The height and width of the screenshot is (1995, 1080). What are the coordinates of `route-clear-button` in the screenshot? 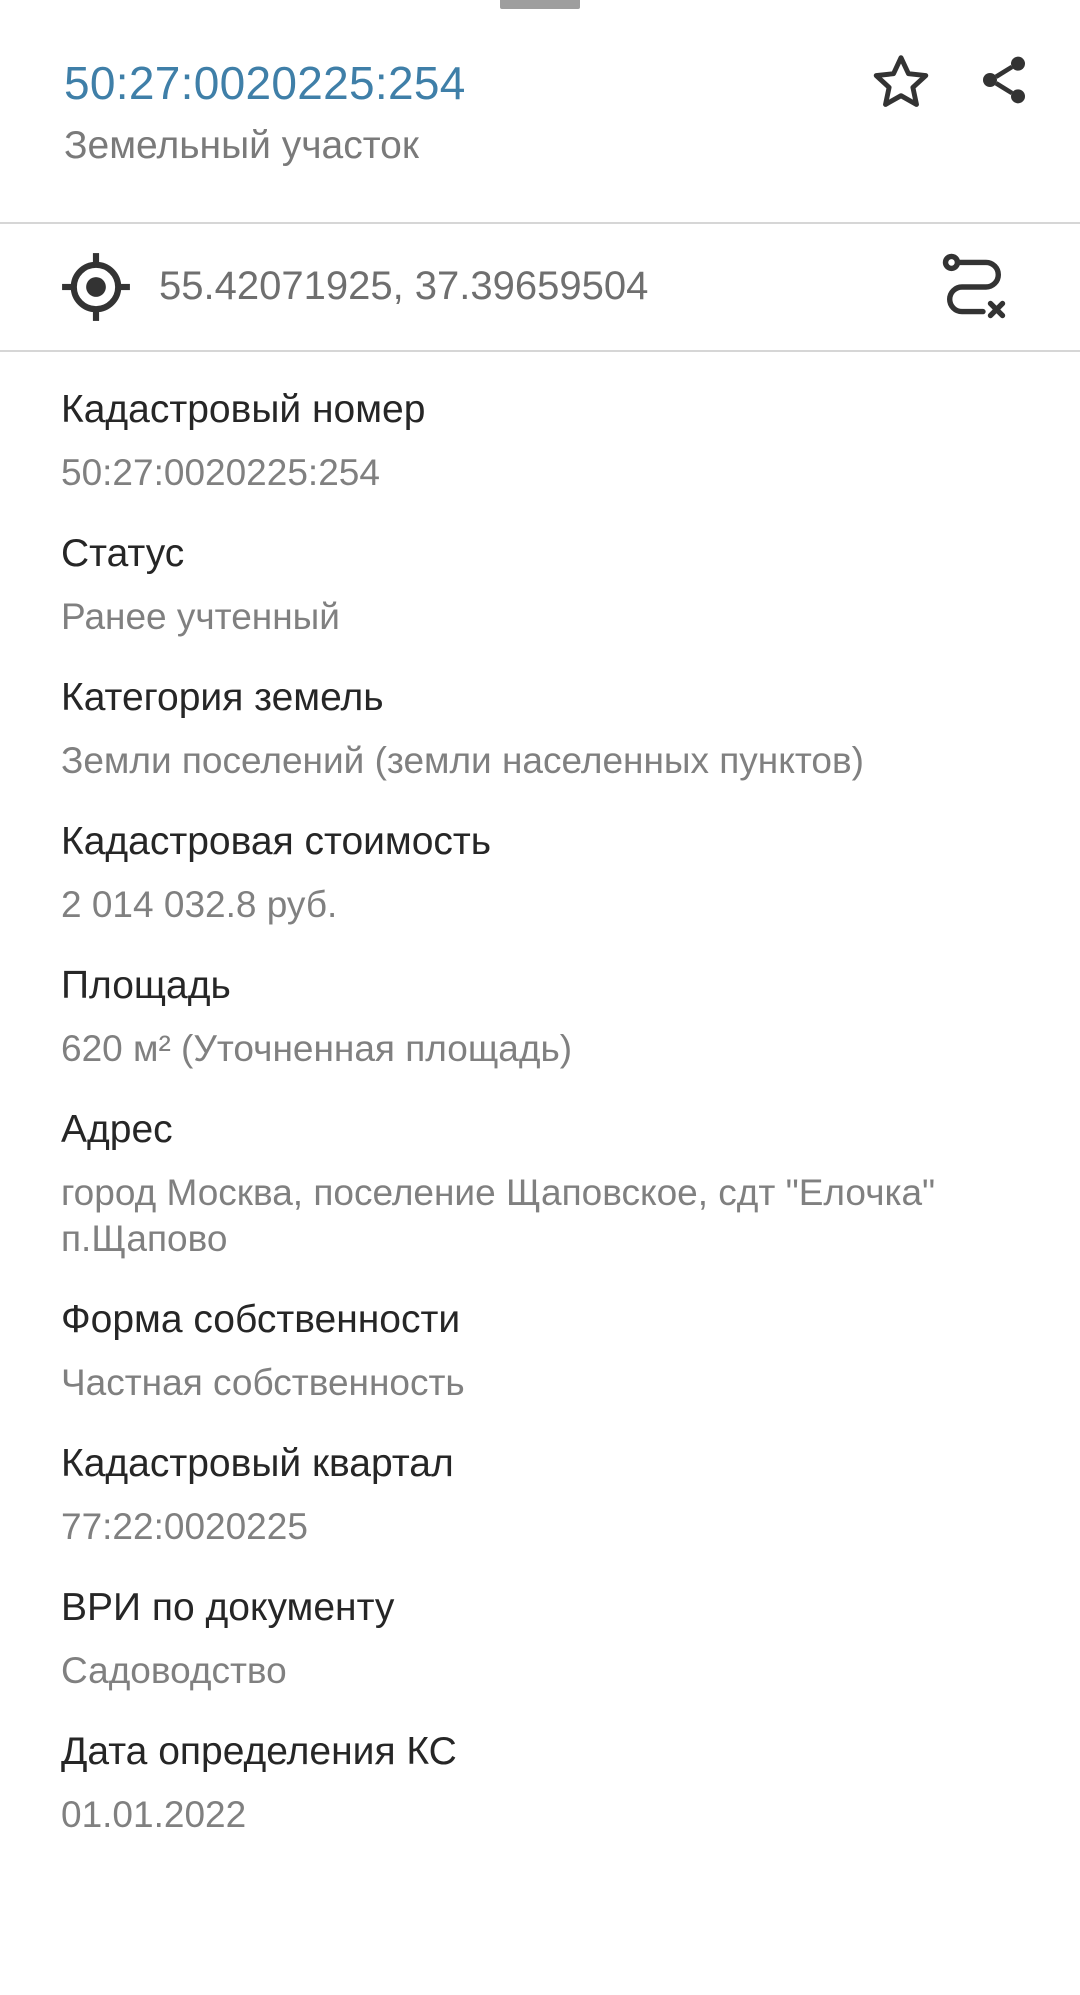 It's located at (974, 287).